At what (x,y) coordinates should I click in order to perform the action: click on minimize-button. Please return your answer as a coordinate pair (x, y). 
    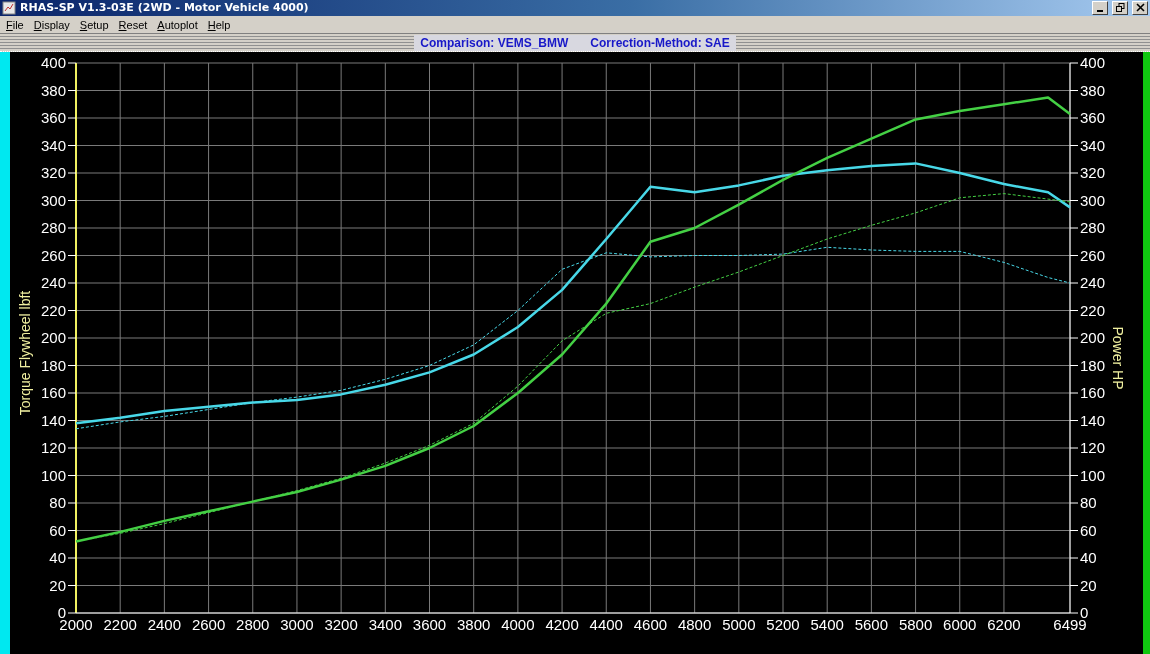
    Looking at the image, I should click on (1100, 7).